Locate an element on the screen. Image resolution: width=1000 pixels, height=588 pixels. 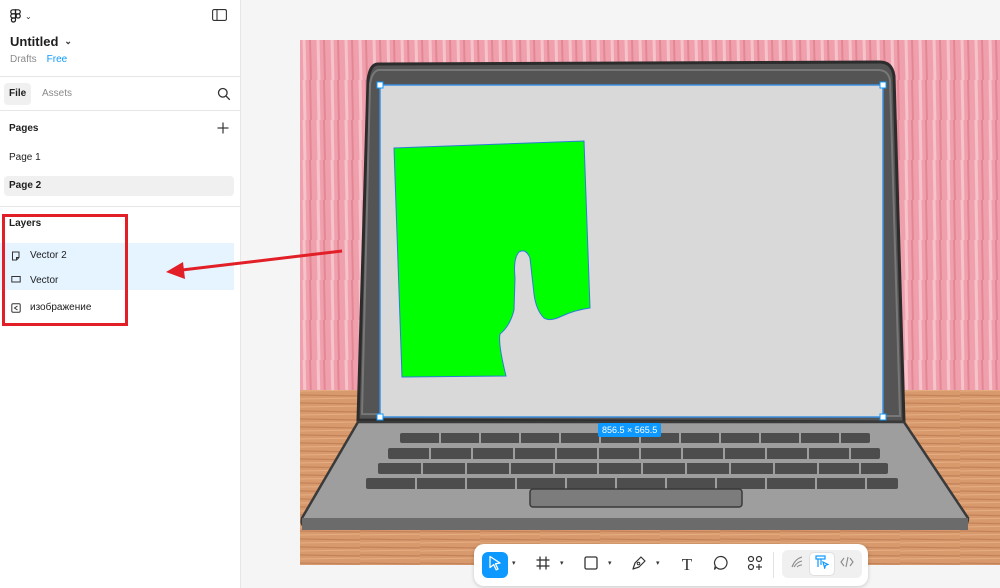
text-icon: T is located at coordinates (687, 564).